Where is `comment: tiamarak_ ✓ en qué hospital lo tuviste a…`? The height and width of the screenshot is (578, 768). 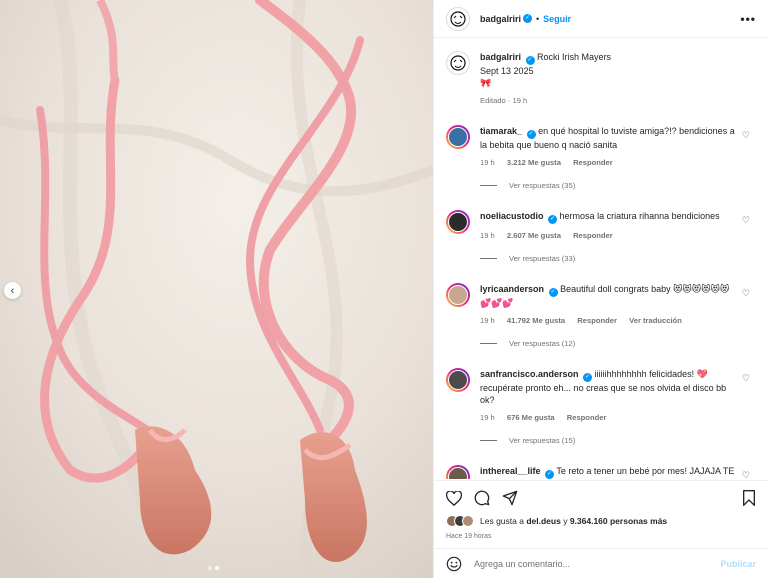
comment: tiamarak_ ✓ en qué hospital lo tuviste a… is located at coordinates (601, 157).